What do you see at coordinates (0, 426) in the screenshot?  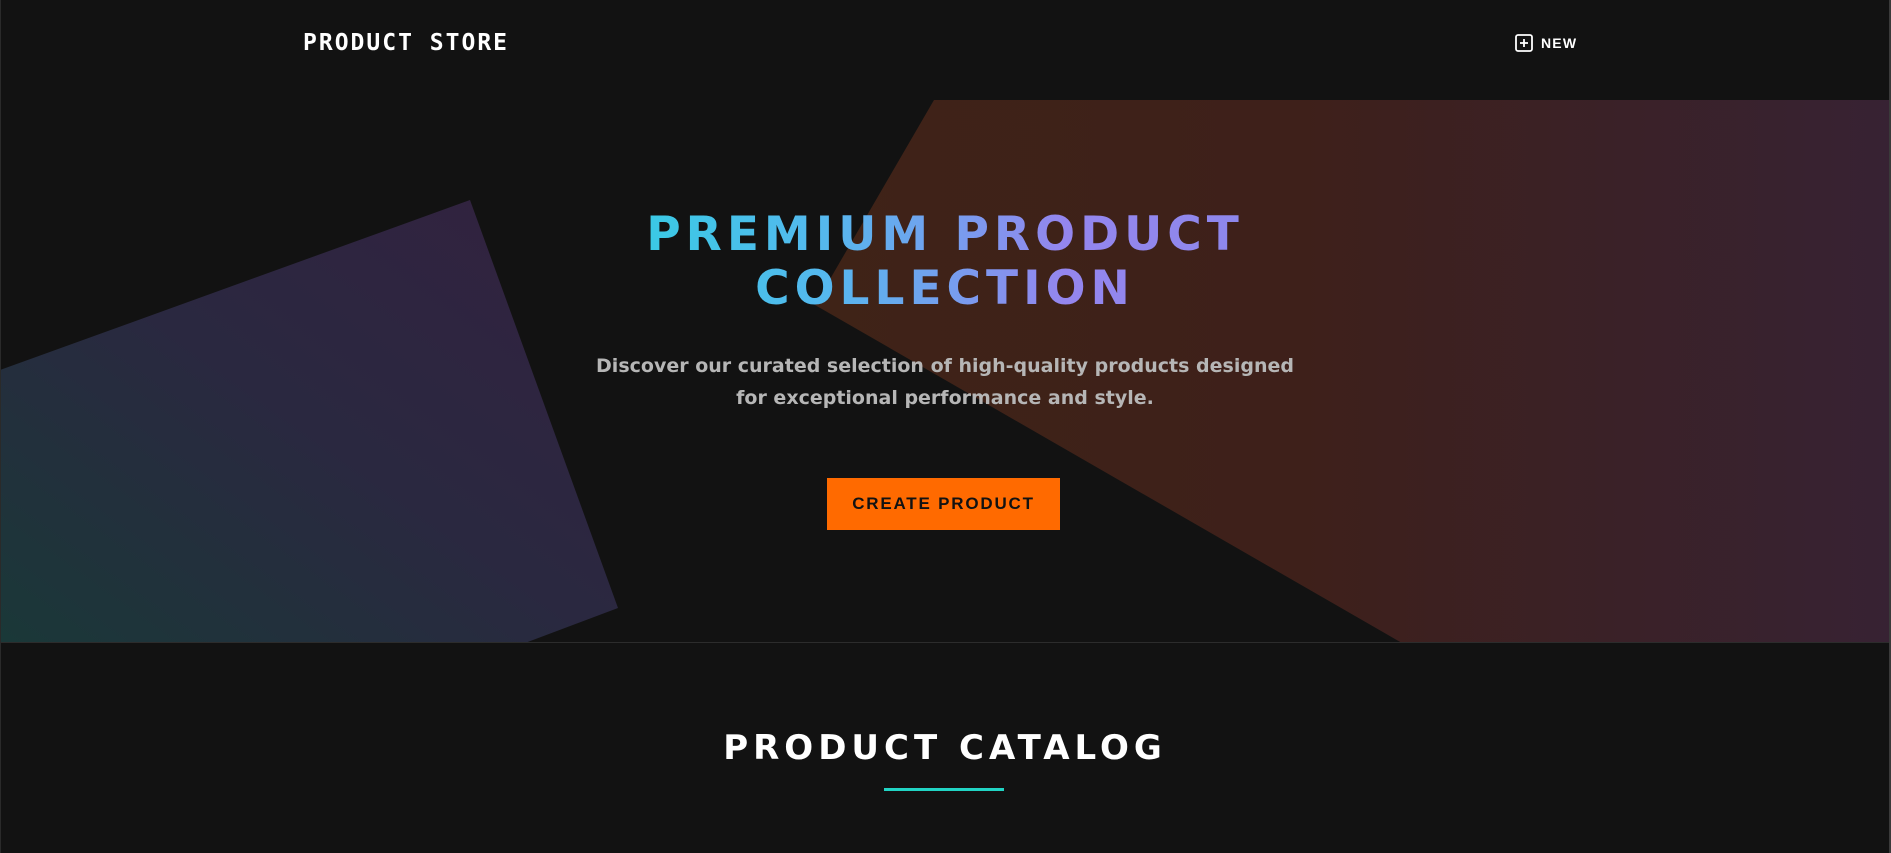 I see `left-edge` at bounding box center [0, 426].